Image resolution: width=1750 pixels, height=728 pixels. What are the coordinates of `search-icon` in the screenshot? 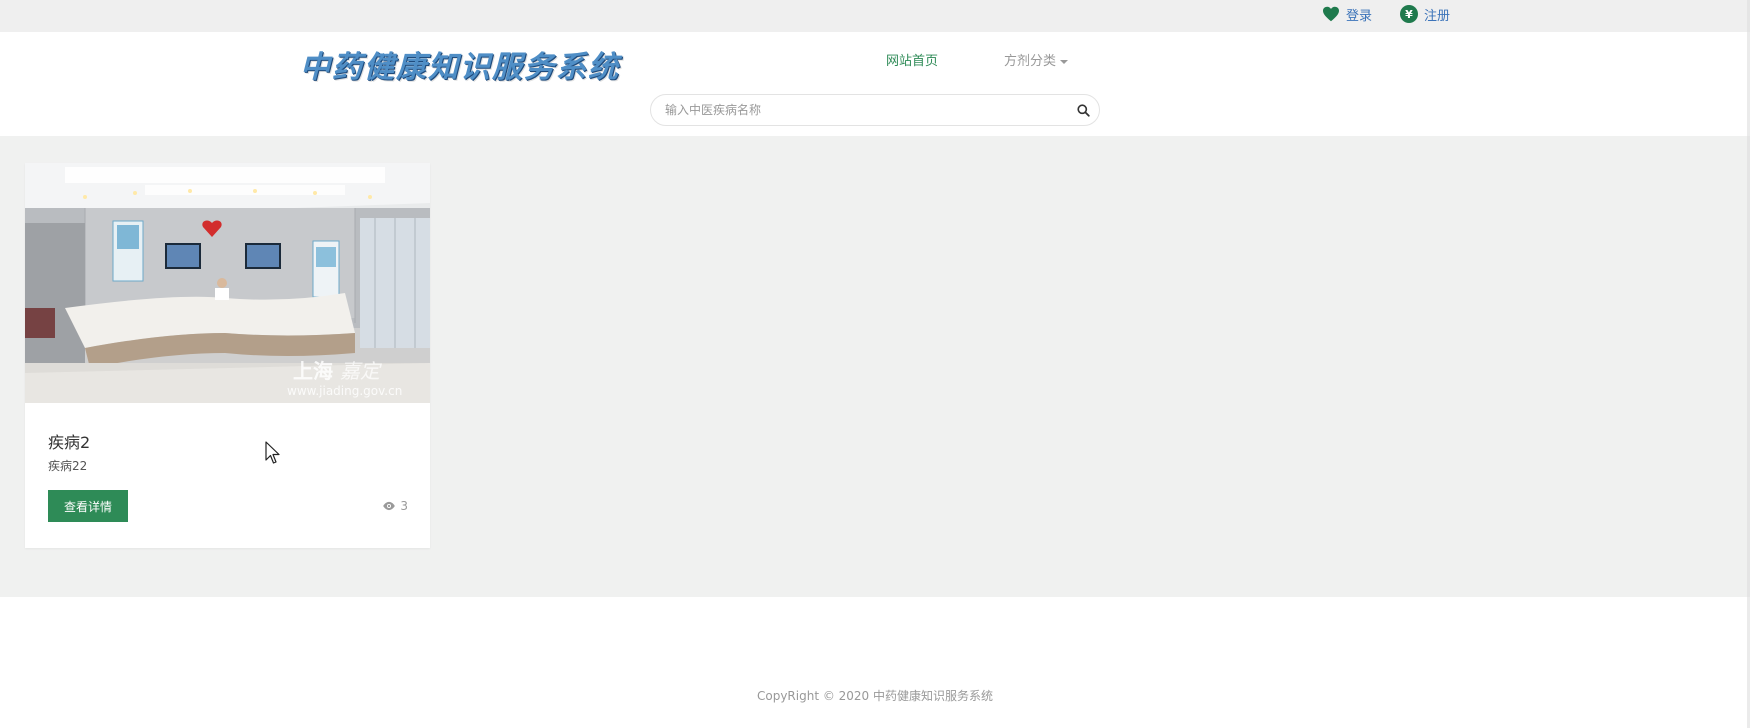 It's located at (1083, 110).